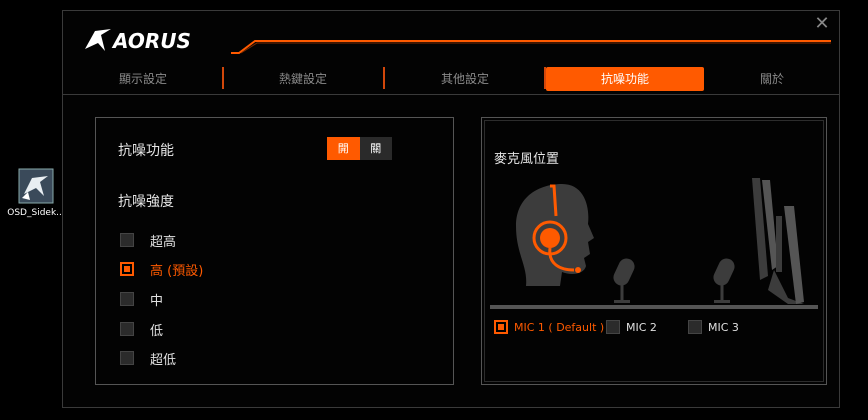 The image size is (868, 420). I want to click on noise-cancel-toggle: 開 關, so click(359, 148).